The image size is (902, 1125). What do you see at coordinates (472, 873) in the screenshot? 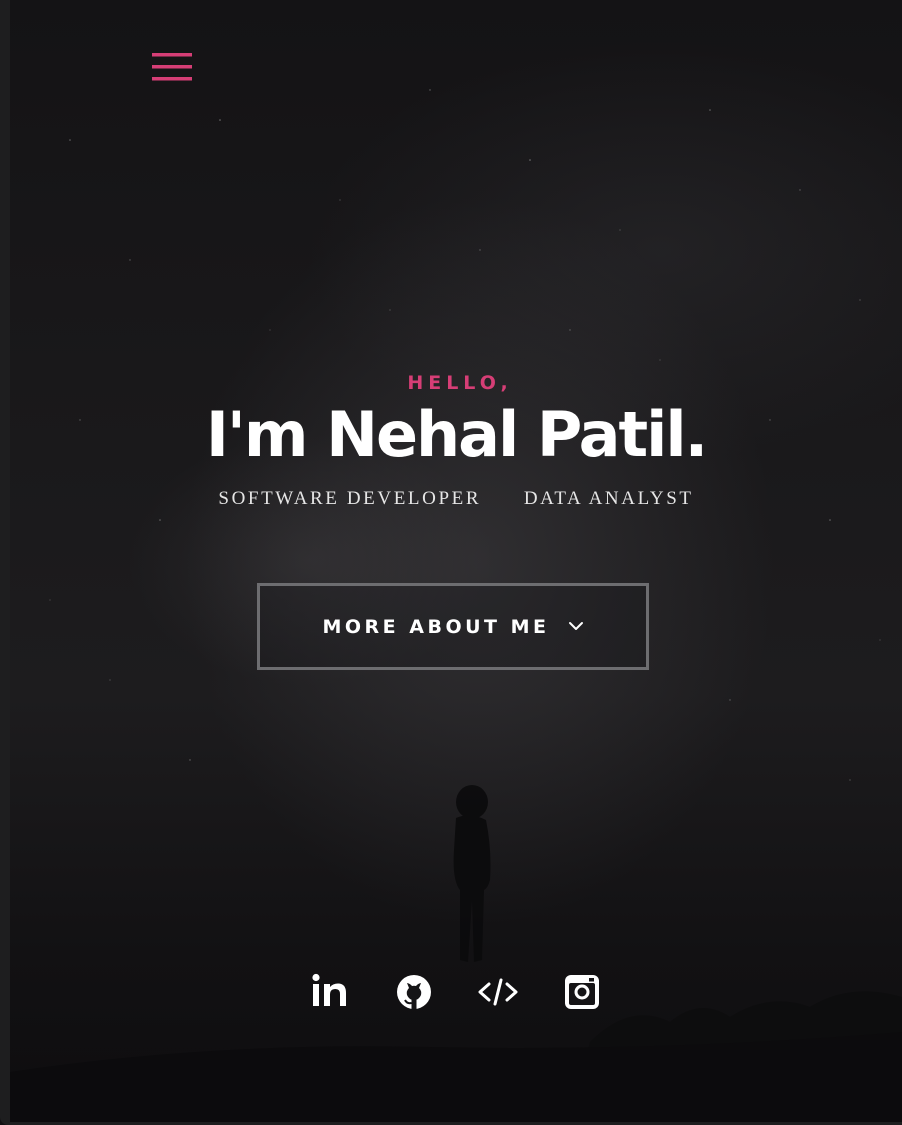
I see `person-silhouette` at bounding box center [472, 873].